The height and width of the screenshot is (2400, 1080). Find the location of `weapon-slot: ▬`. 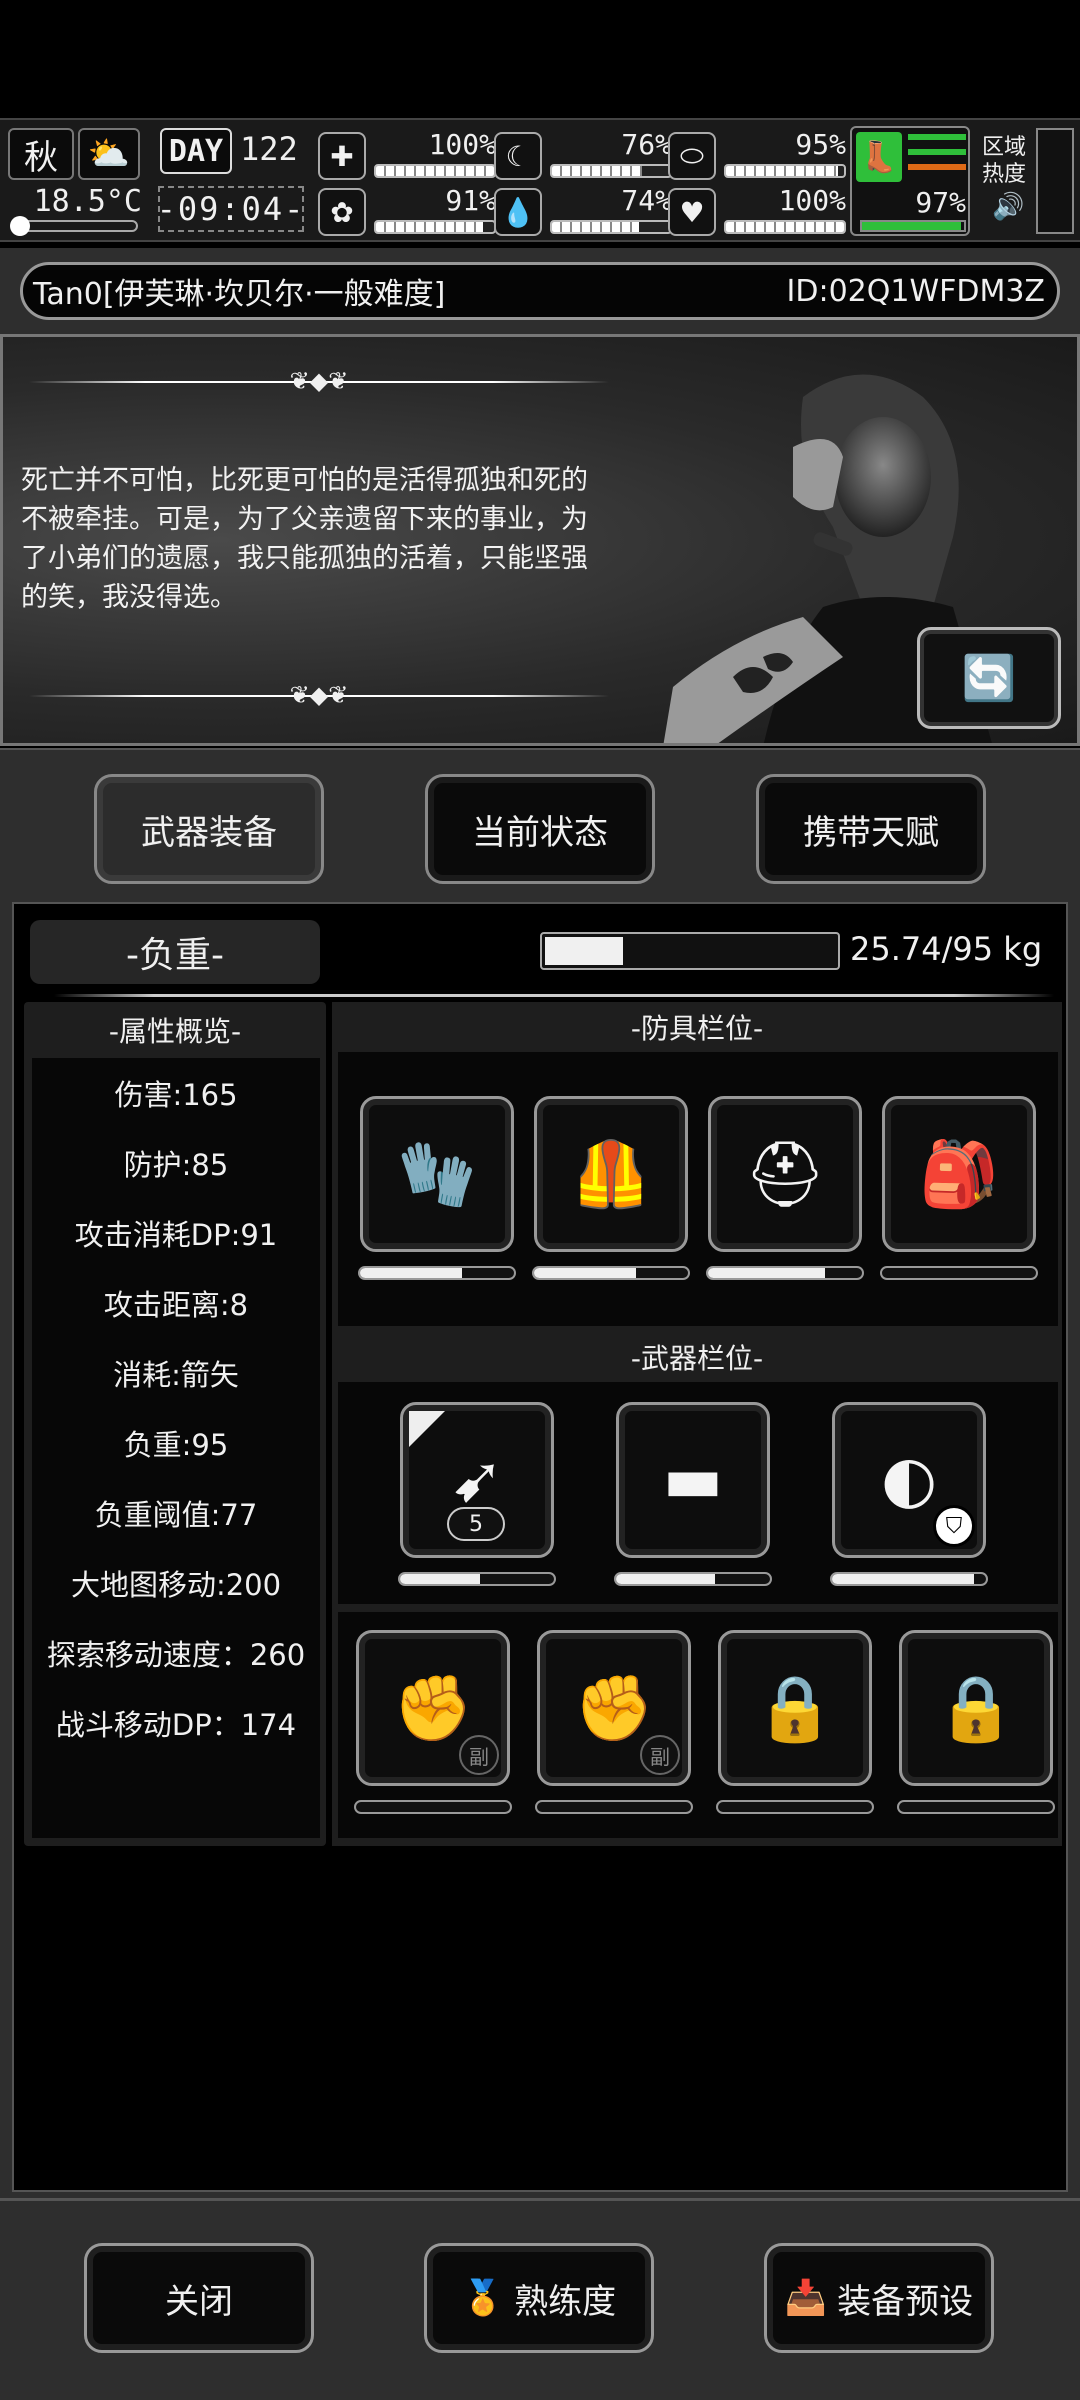

weapon-slot: ▬ is located at coordinates (693, 1480).